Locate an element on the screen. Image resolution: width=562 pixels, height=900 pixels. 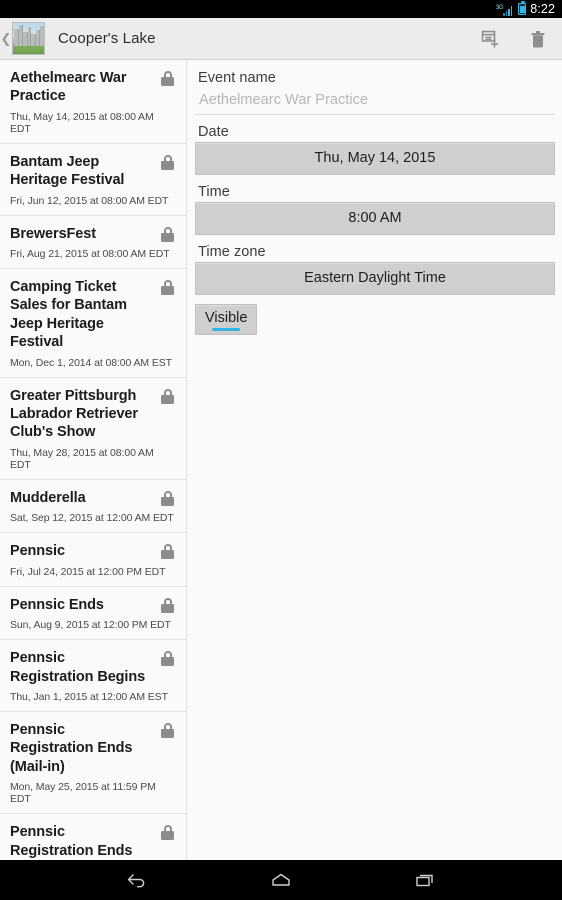
event-date: Mon, May 25, 2015 at 11:59 PM EDT is located at coordinates (83, 793).